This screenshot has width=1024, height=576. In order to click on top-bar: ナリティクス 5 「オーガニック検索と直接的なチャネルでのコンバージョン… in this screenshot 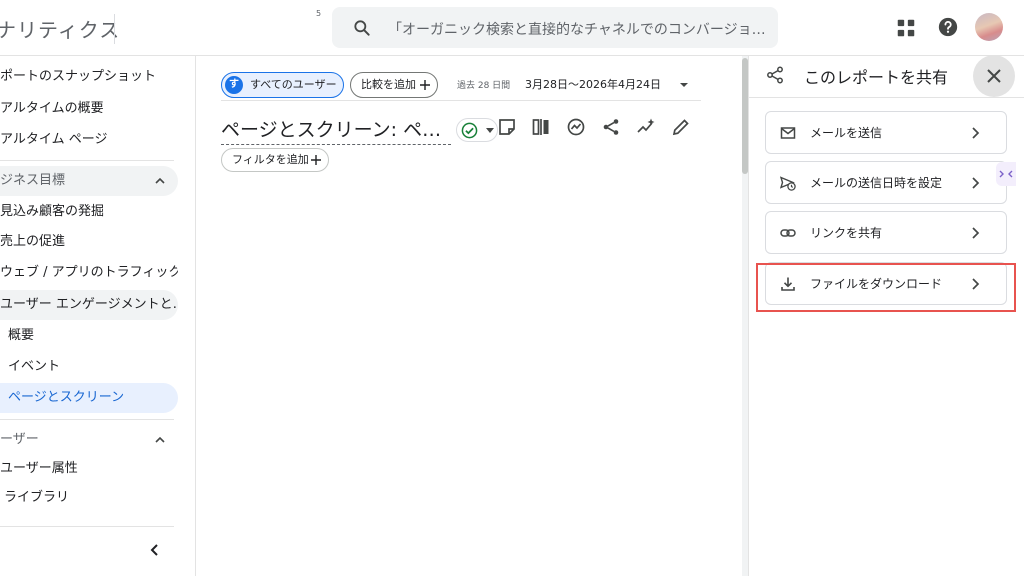, I will do `click(512, 28)`.